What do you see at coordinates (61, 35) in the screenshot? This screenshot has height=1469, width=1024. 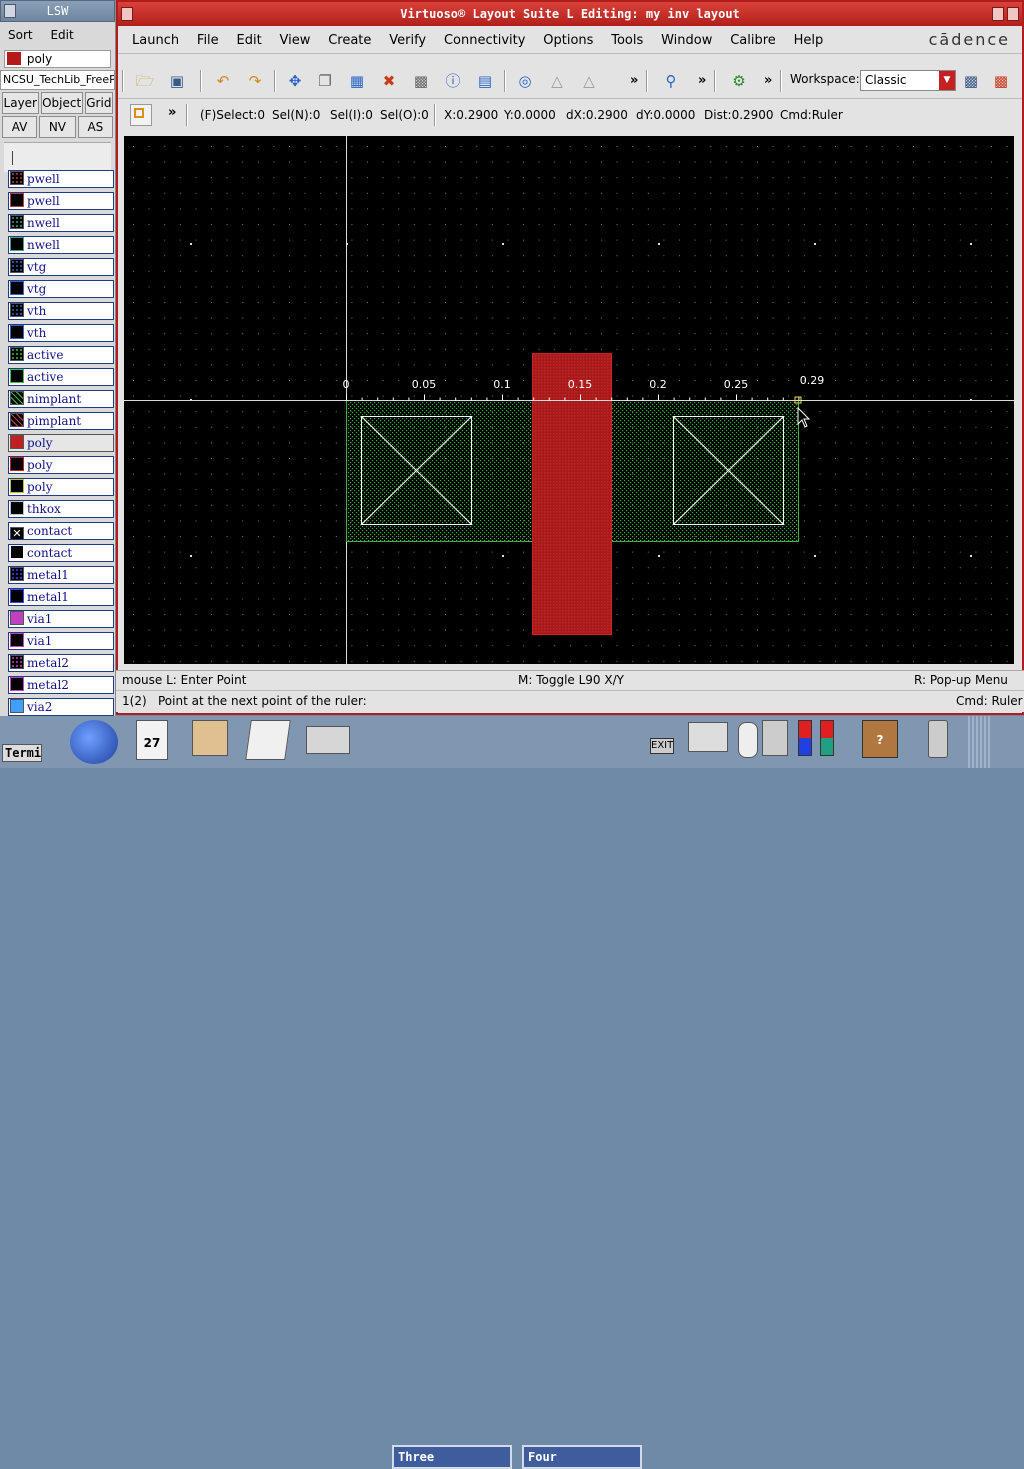 I see `lsw-menu-edit: Edit` at bounding box center [61, 35].